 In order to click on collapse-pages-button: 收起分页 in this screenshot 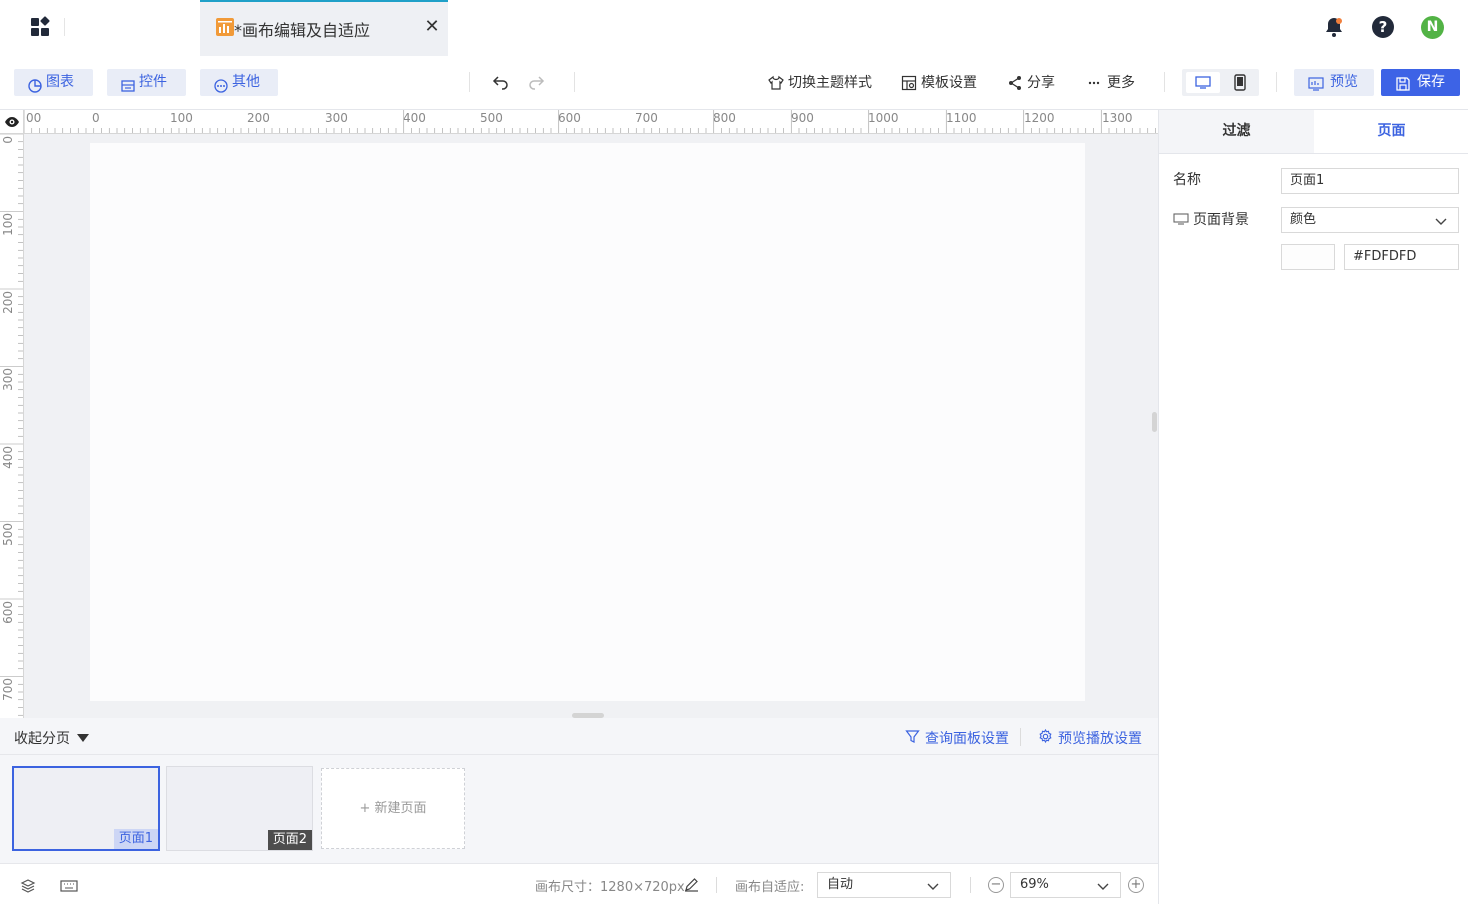, I will do `click(51, 738)`.